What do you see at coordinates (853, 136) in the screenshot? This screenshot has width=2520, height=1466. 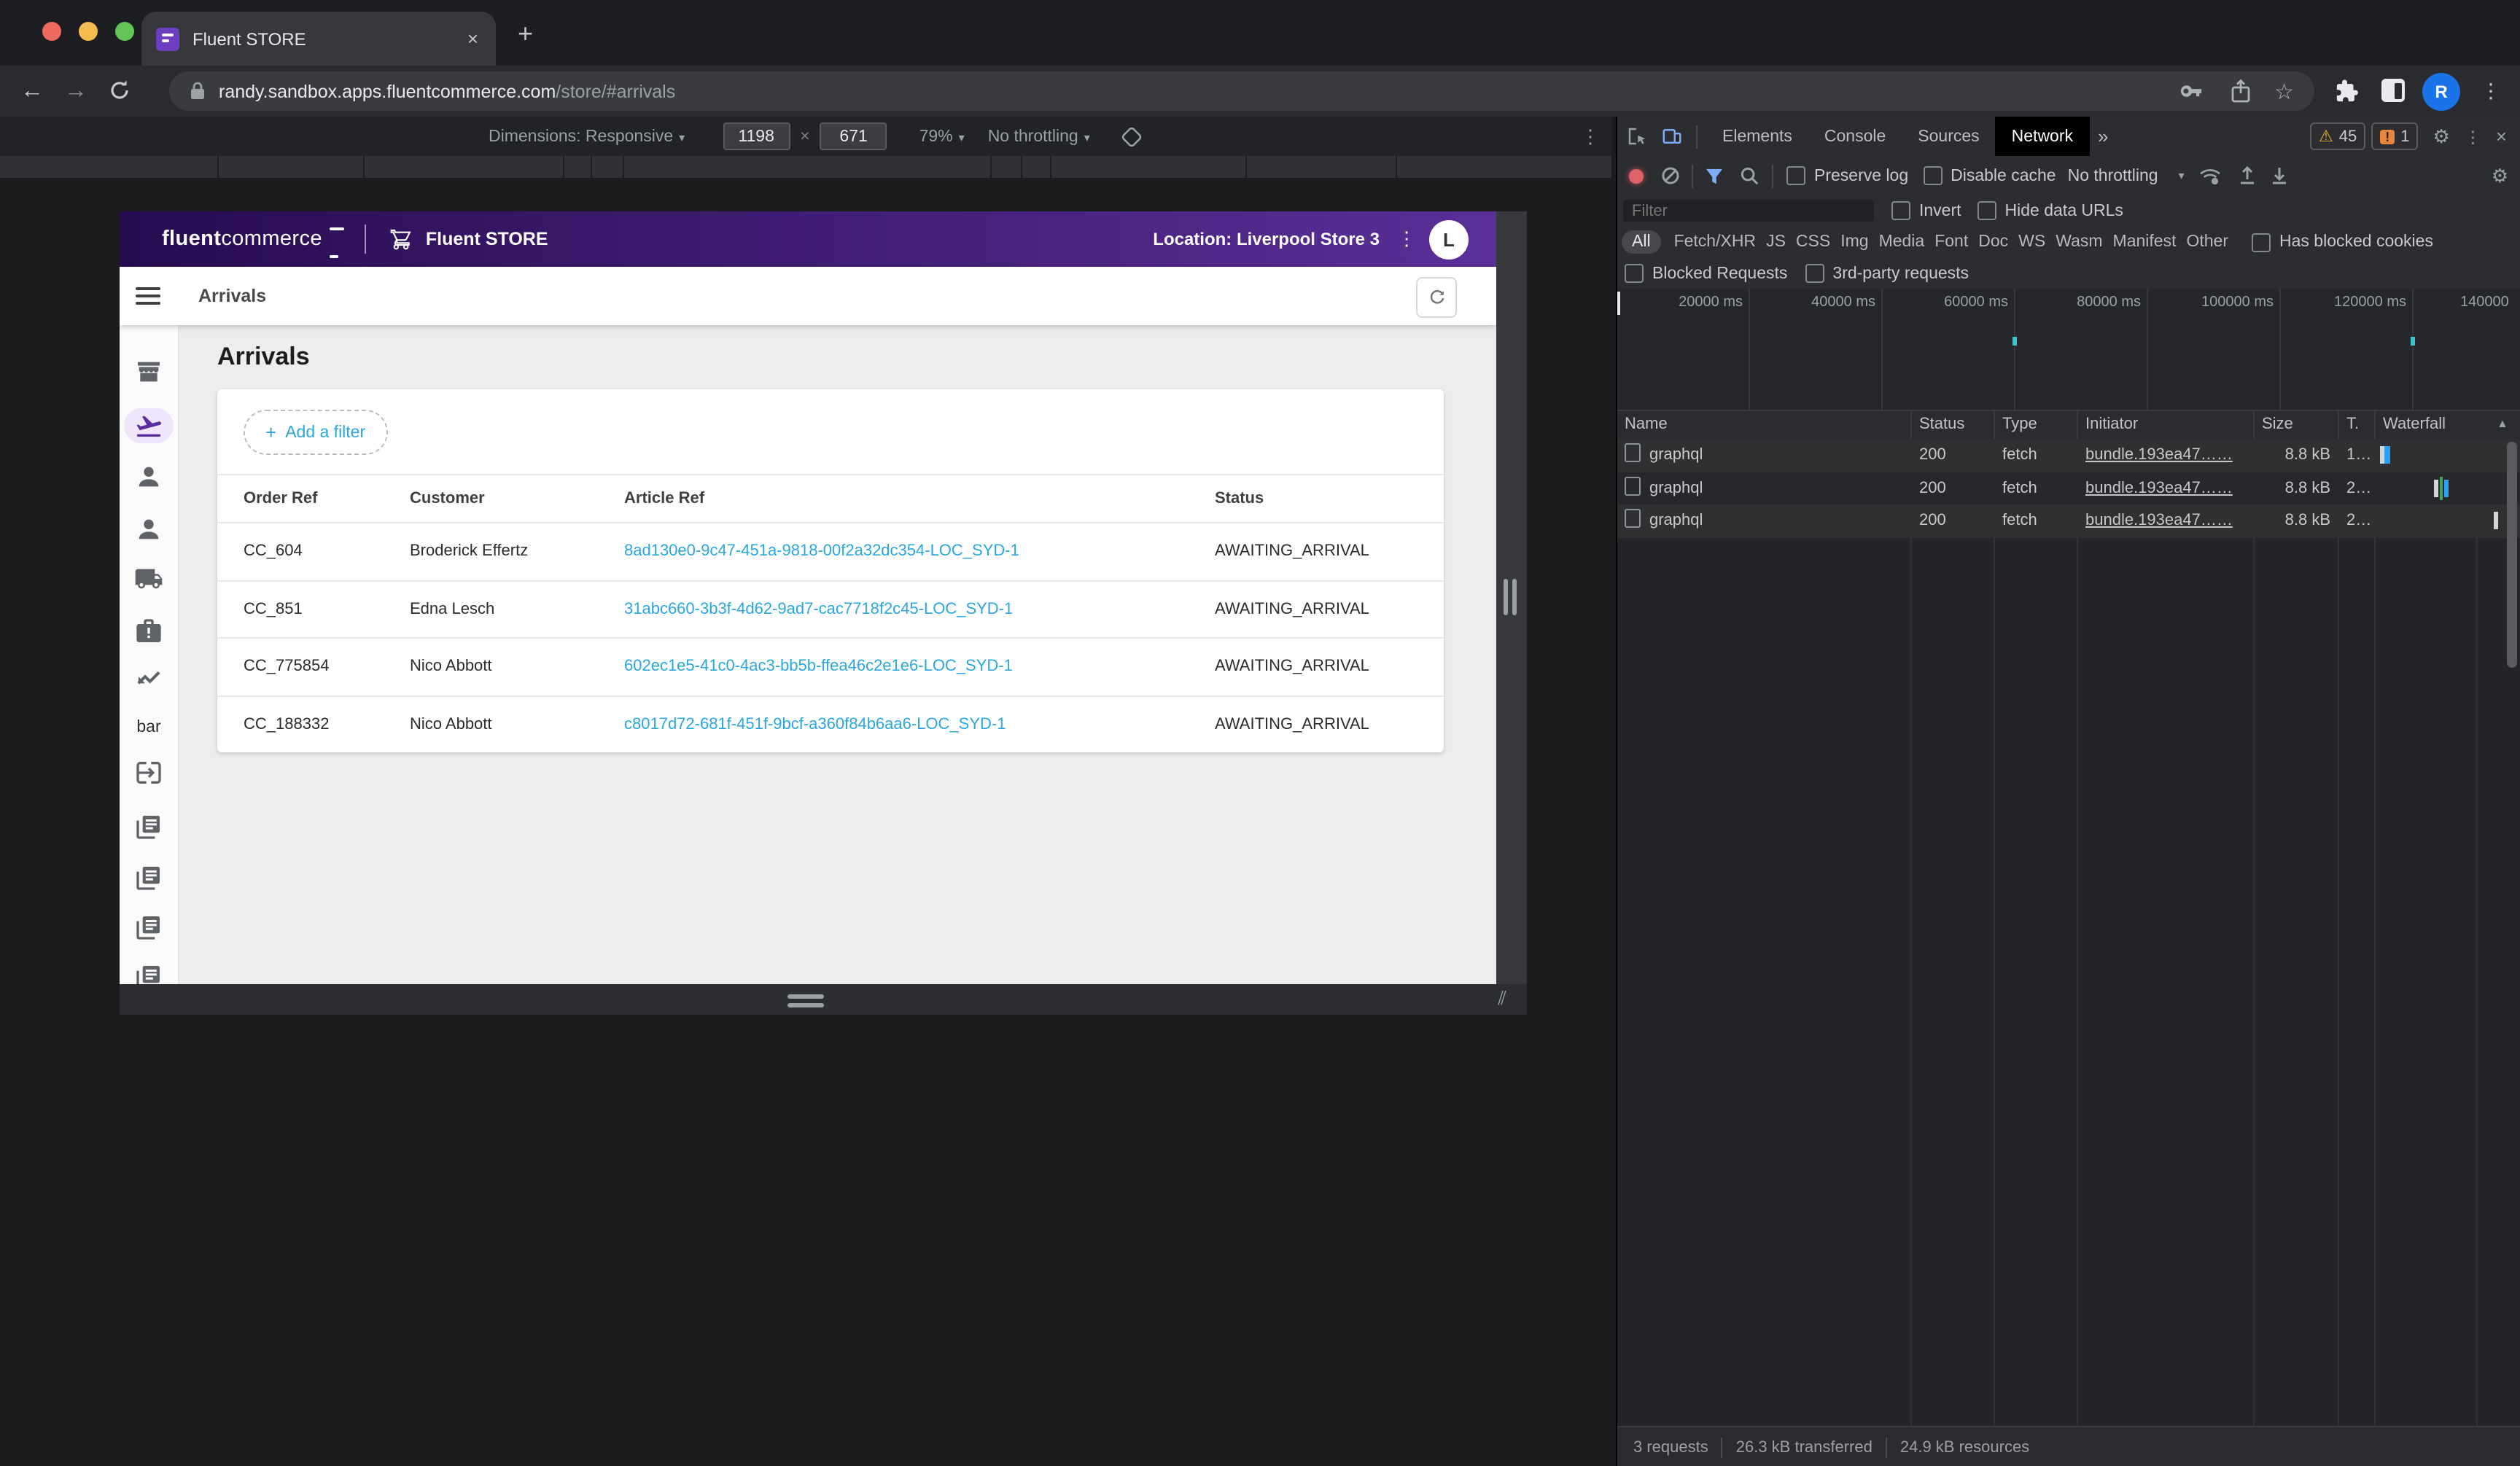 I see `viewport-height-input` at bounding box center [853, 136].